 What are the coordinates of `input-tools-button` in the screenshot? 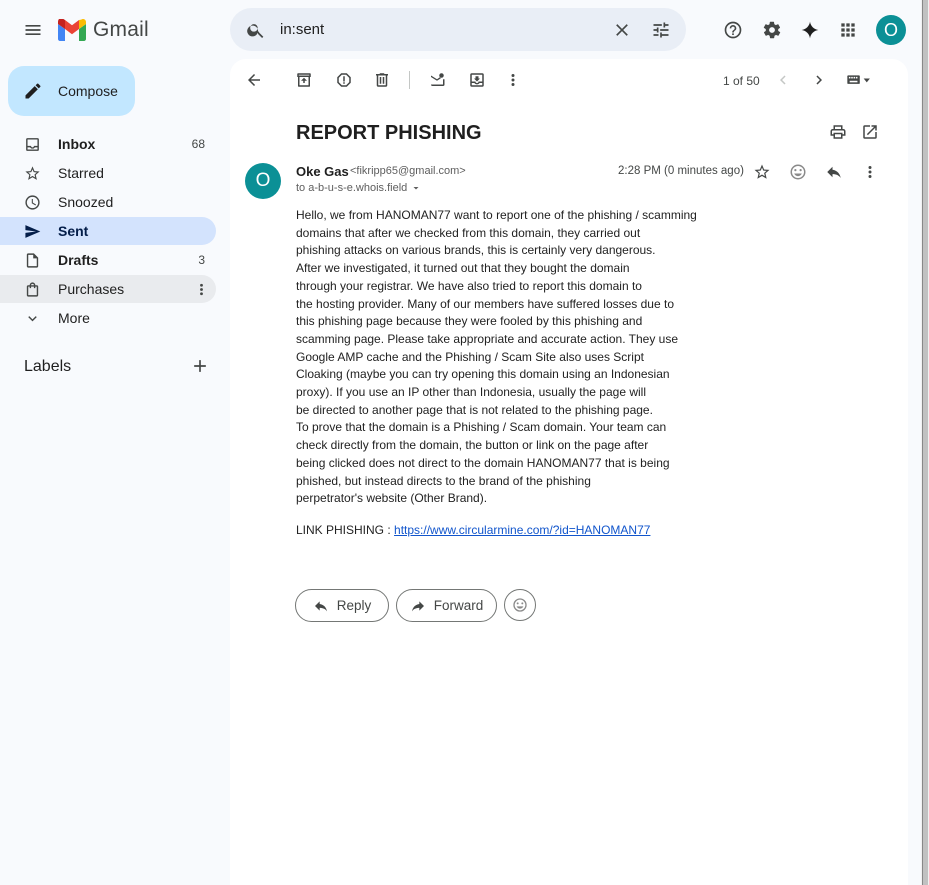 It's located at (859, 80).